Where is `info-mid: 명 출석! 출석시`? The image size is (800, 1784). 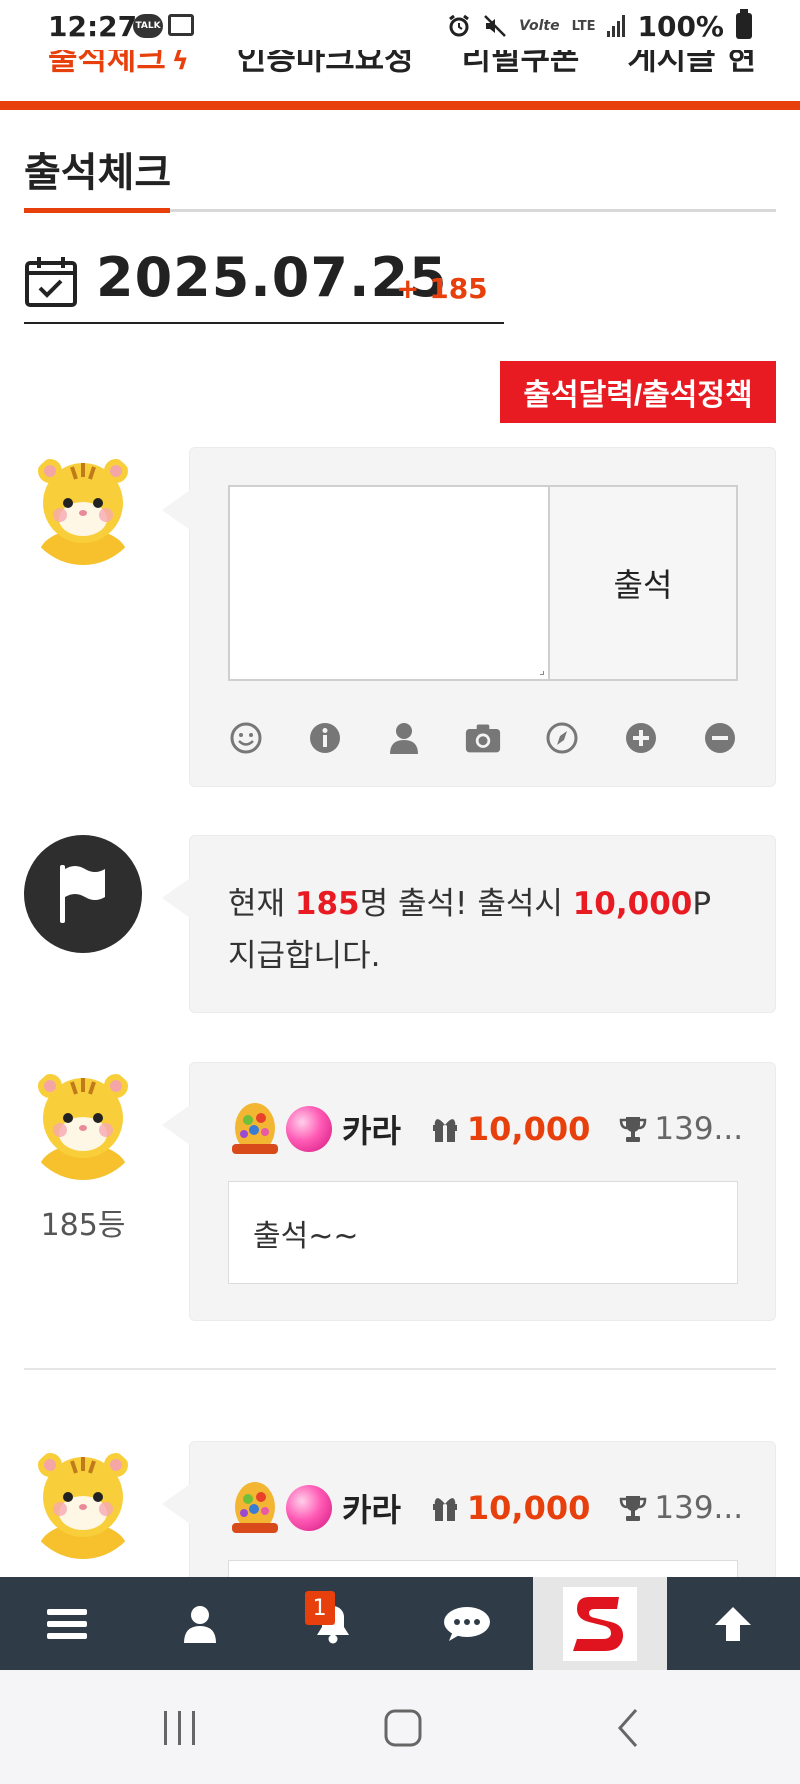 info-mid: 명 출석! 출석시 is located at coordinates (466, 904).